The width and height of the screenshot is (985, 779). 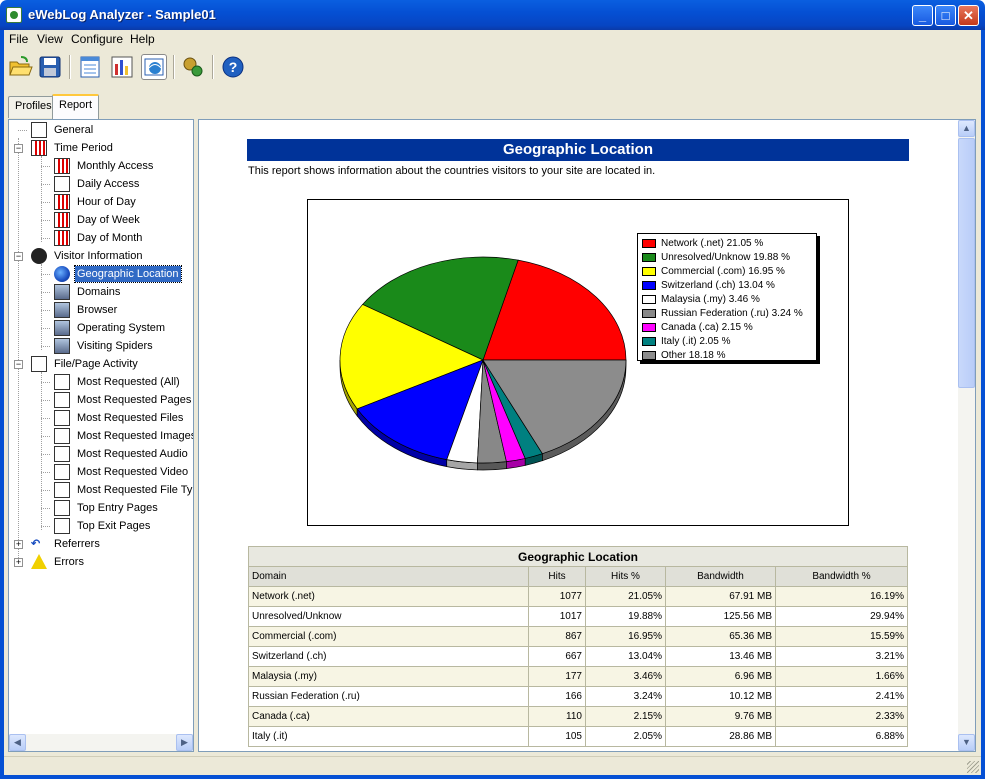 What do you see at coordinates (945, 15) in the screenshot?
I see `maximize-button: □` at bounding box center [945, 15].